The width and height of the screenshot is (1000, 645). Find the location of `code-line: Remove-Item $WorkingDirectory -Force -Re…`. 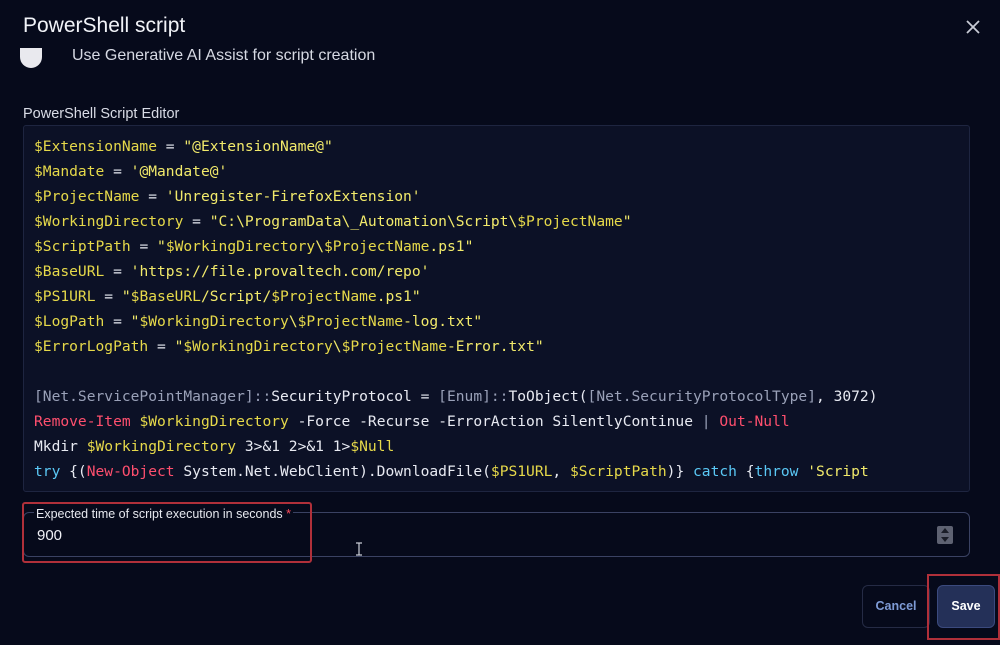

code-line: Remove-Item $WorkingDirectory -Force -Re… is located at coordinates (412, 422).